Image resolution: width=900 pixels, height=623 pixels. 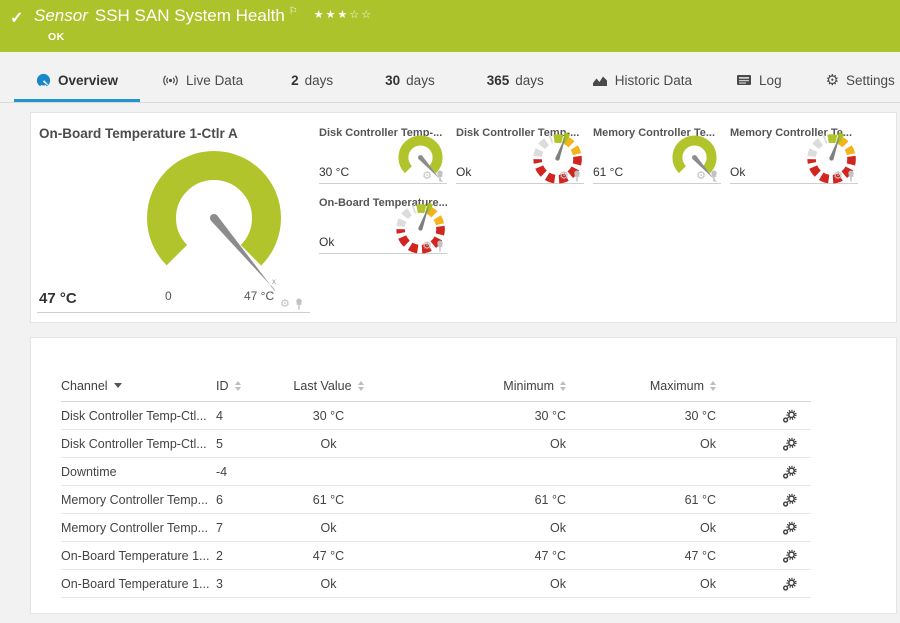 What do you see at coordinates (383, 225) in the screenshot?
I see `mini-gauge-panel: On-Board Temperature... Ok ⚙` at bounding box center [383, 225].